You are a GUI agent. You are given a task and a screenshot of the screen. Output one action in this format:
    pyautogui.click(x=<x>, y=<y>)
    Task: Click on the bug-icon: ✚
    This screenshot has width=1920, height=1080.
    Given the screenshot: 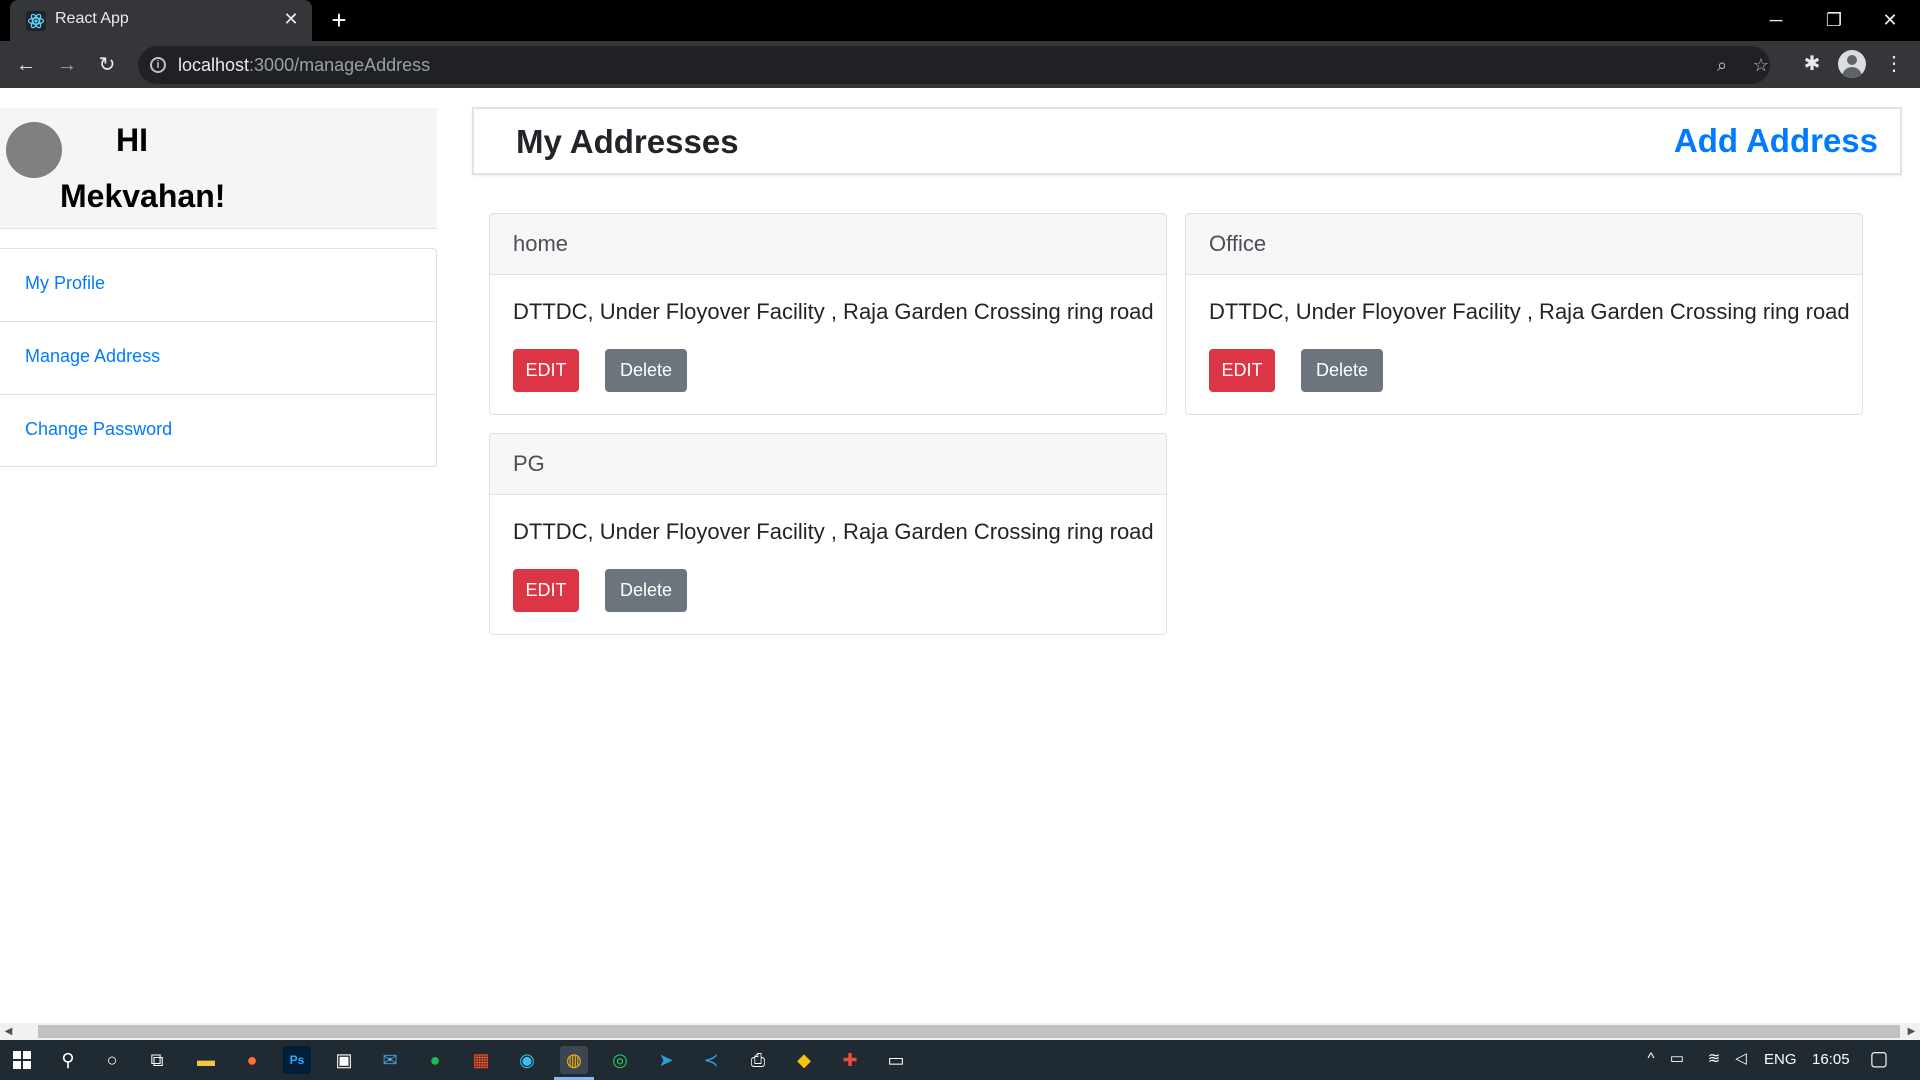 What is the action you would take?
    pyautogui.click(x=850, y=1060)
    